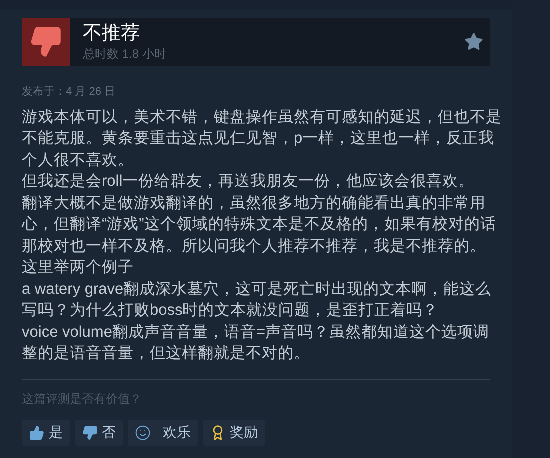 This screenshot has height=458, width=550. Describe the element at coordinates (37, 432) in the screenshot. I see `thumbs-up-icon` at that location.